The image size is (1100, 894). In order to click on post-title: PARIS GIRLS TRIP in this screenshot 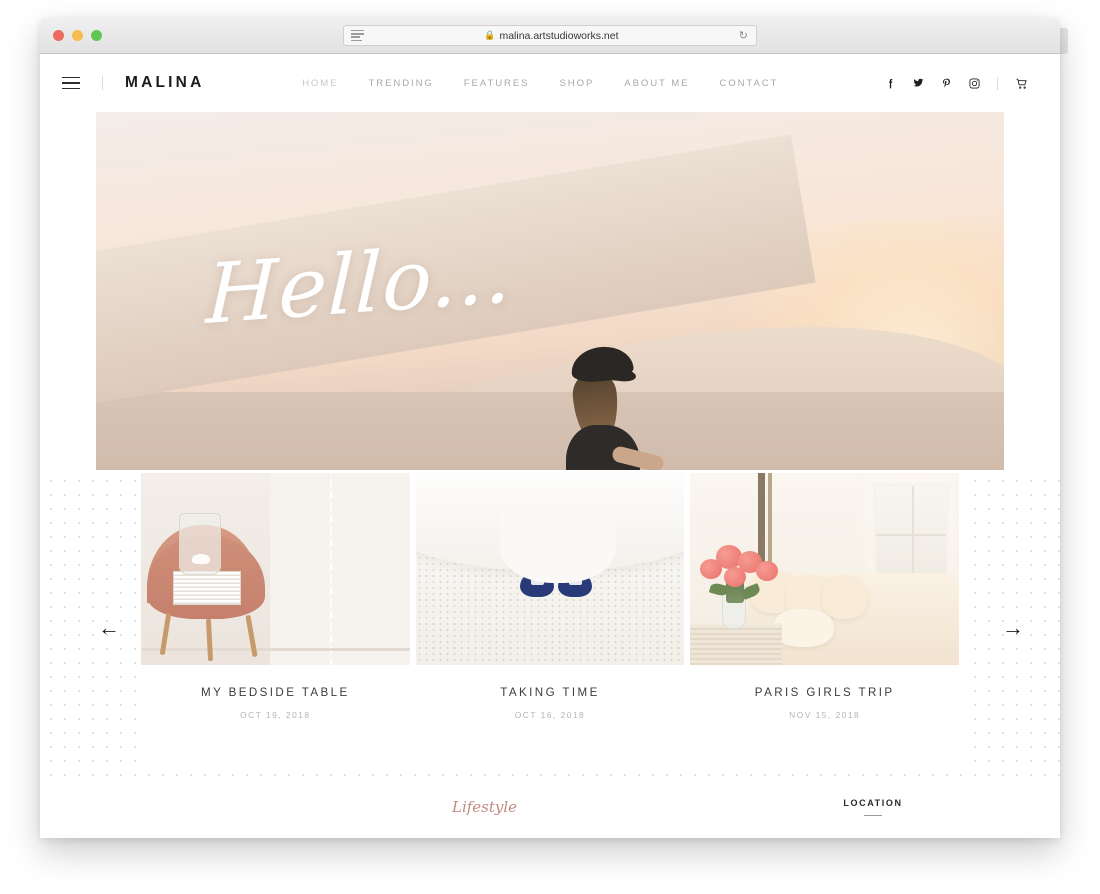, I will do `click(824, 692)`.